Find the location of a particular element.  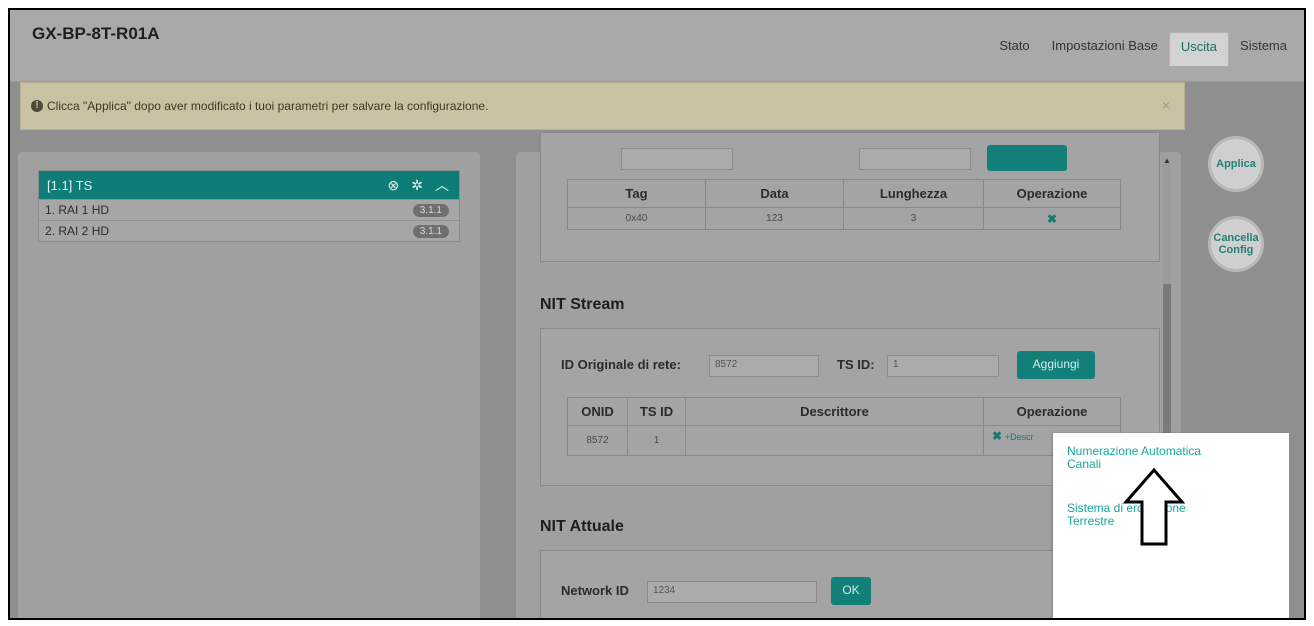

tsid-label: TS ID: is located at coordinates (856, 364).